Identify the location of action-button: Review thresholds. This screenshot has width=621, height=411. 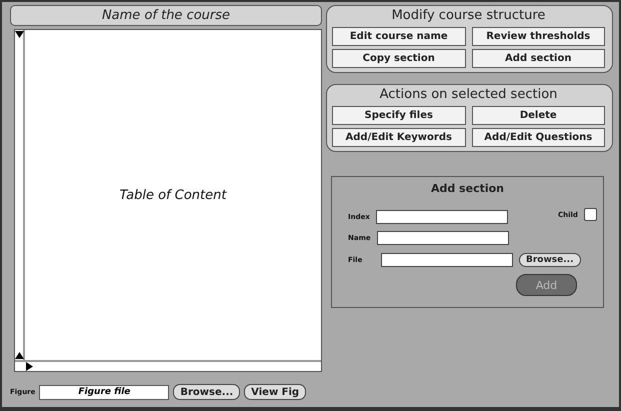
(538, 36).